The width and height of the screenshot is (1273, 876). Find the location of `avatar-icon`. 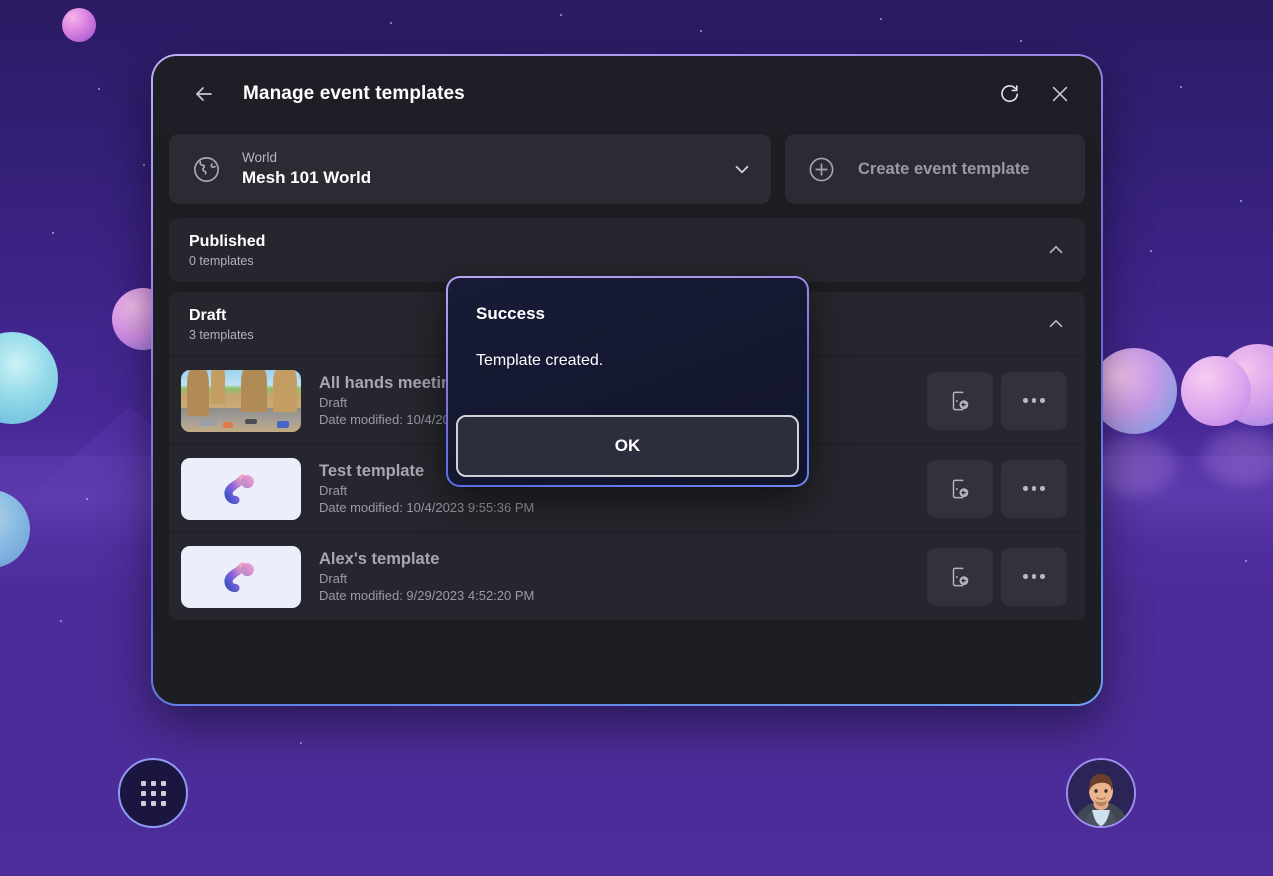

avatar-icon is located at coordinates (1101, 793).